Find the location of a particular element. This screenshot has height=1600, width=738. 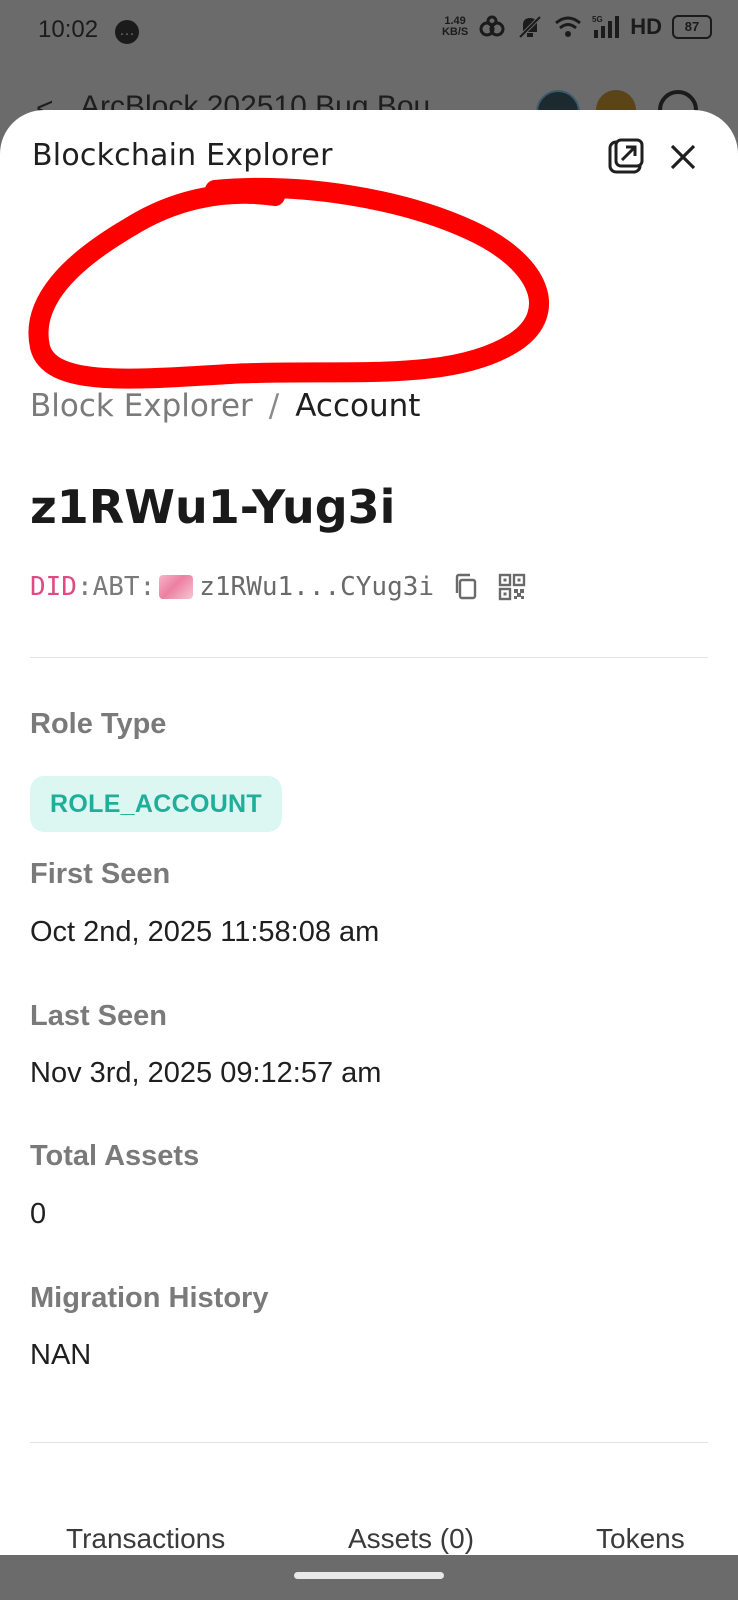

account-tabs: Transactions Assets (0) Tokens is located at coordinates (369, 1535).